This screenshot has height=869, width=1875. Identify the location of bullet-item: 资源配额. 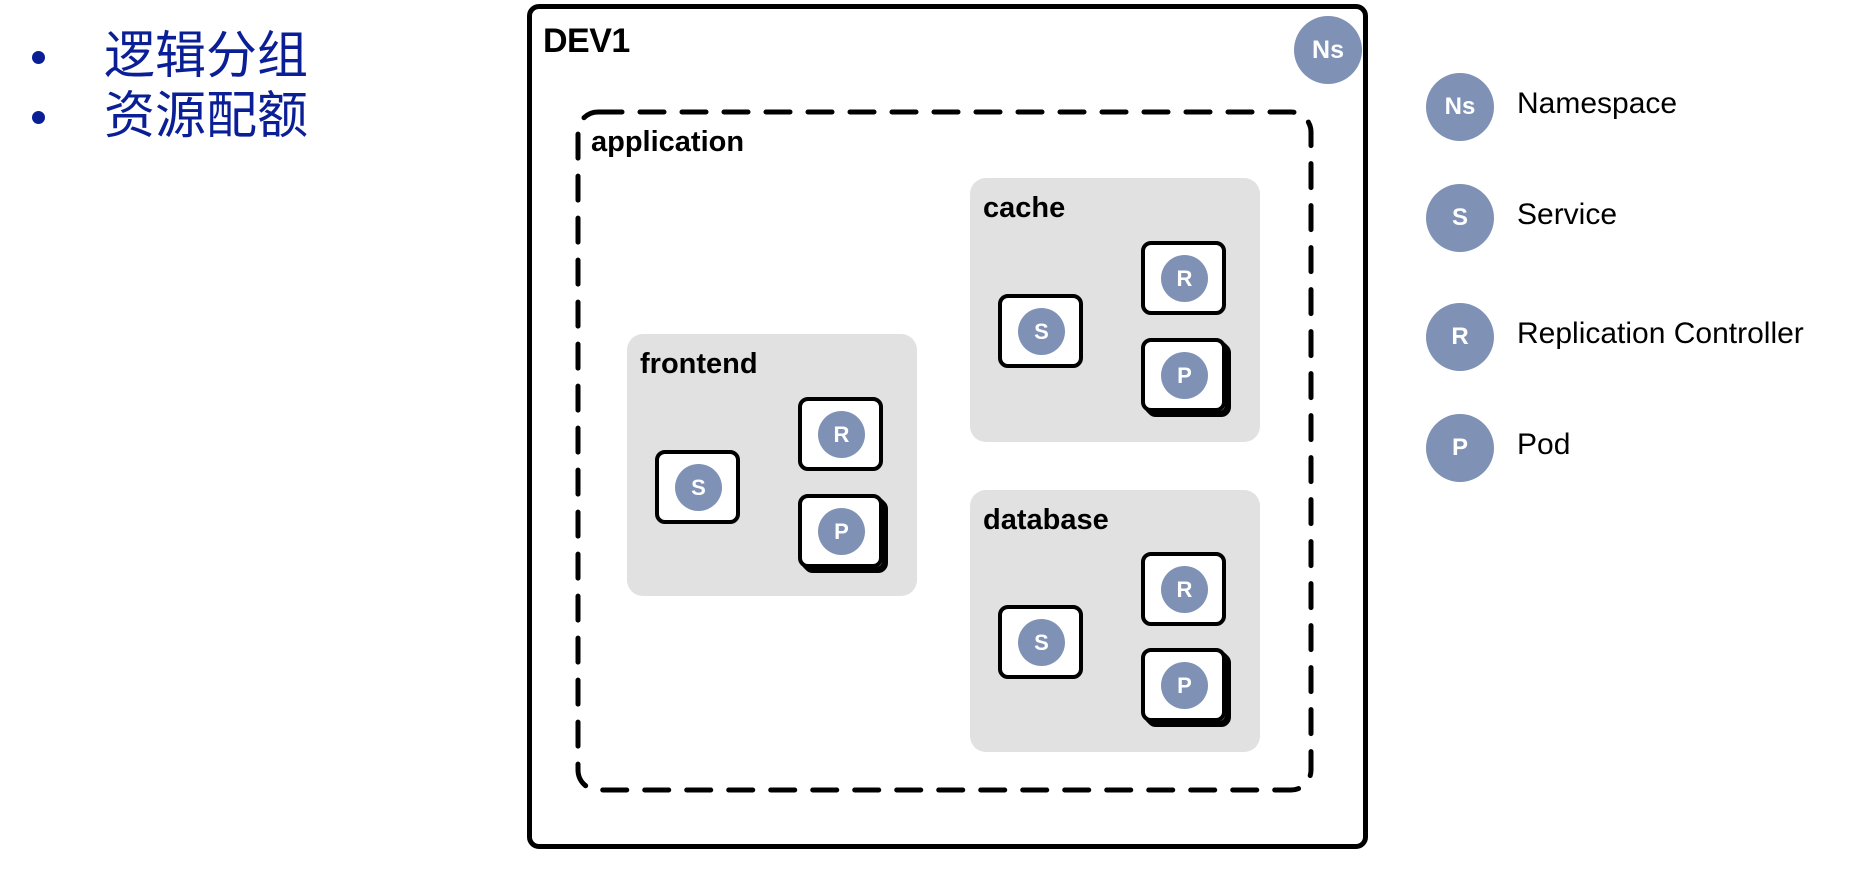
(170, 117).